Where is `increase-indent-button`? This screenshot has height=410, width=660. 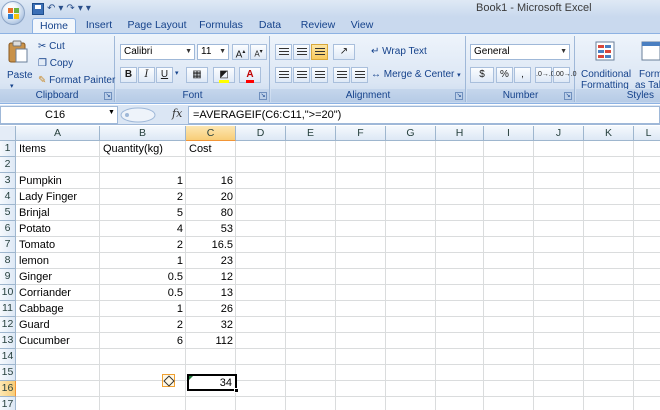 increase-indent-button is located at coordinates (359, 75).